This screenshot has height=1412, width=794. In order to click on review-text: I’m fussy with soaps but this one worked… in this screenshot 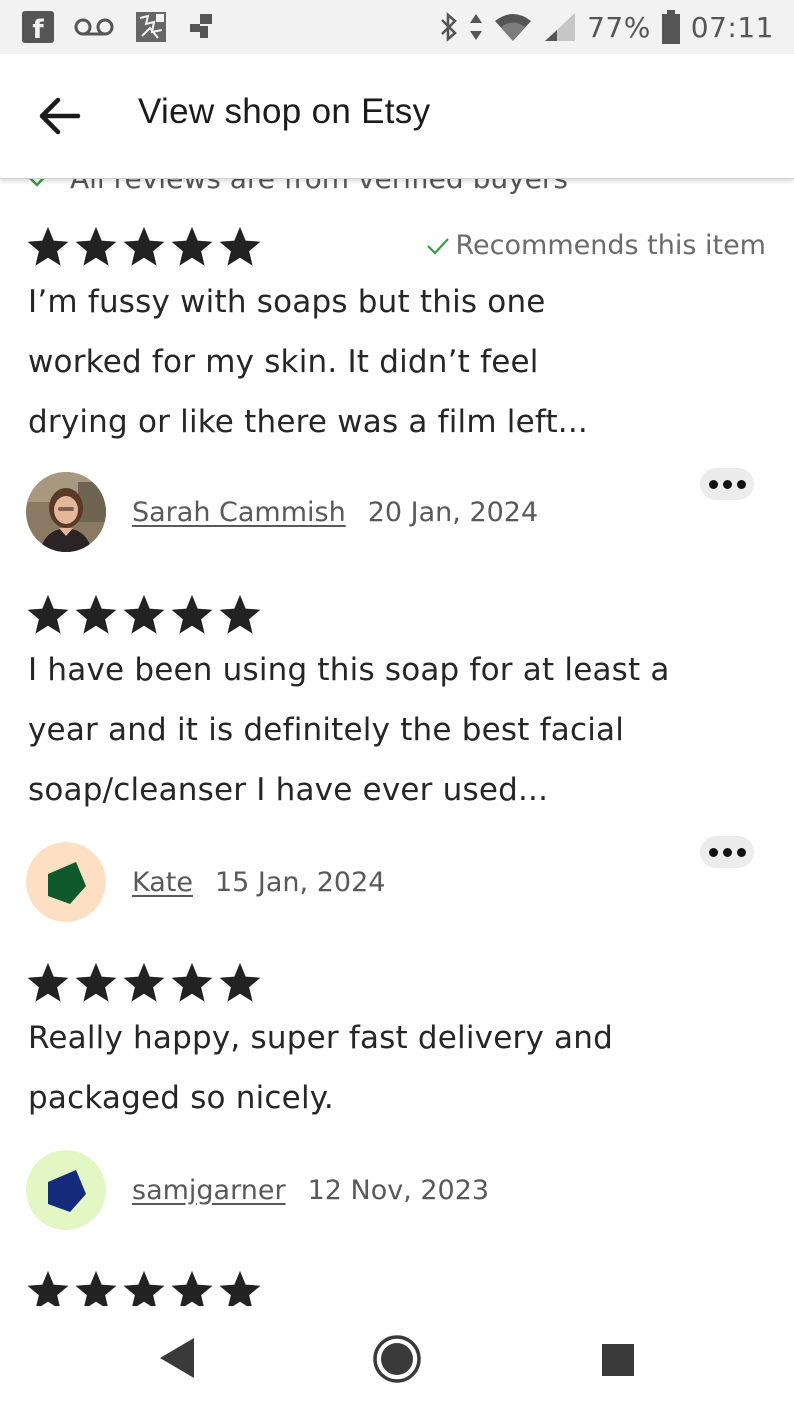, I will do `click(308, 362)`.